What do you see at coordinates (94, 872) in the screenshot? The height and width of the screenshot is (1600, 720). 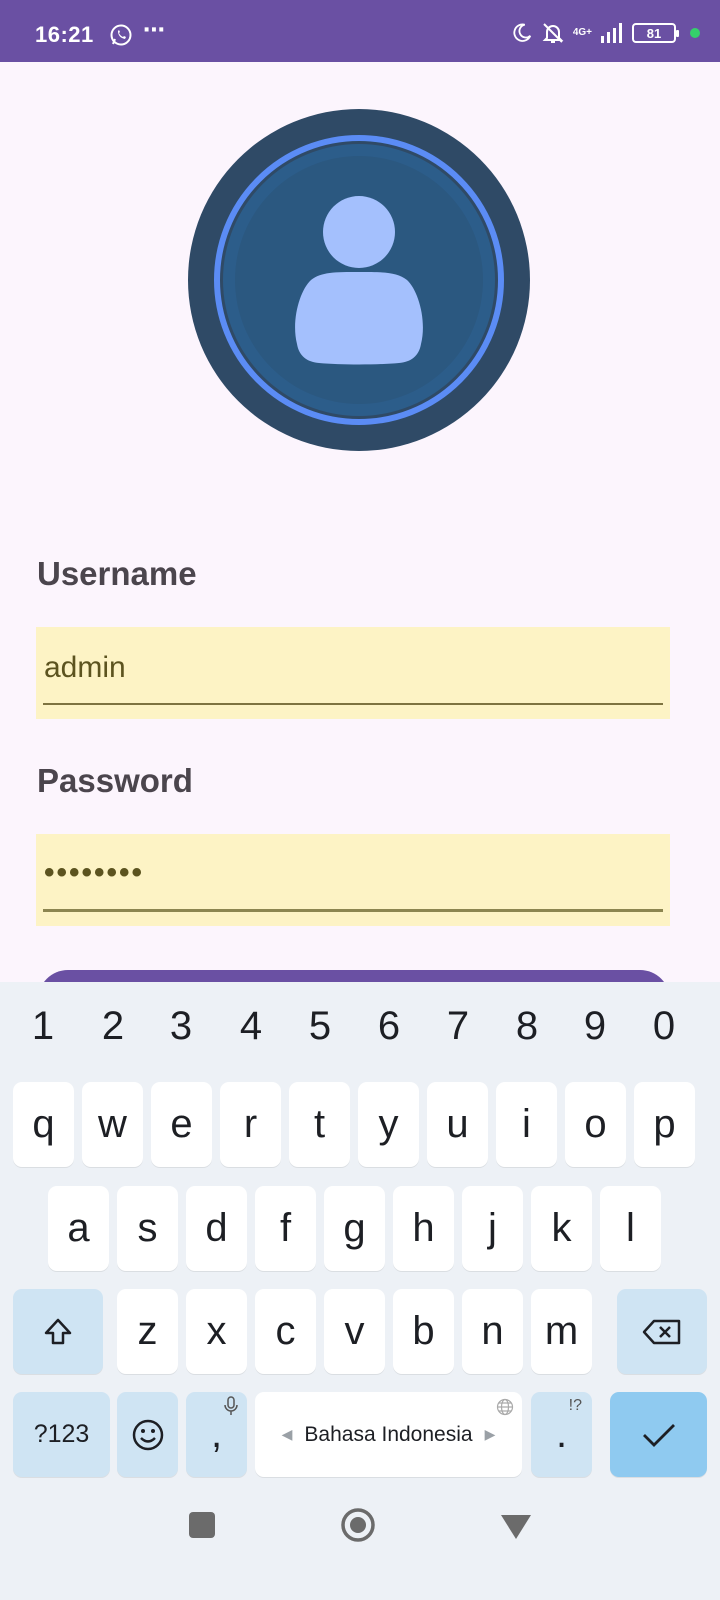 I see `password-value: ••••••••` at bounding box center [94, 872].